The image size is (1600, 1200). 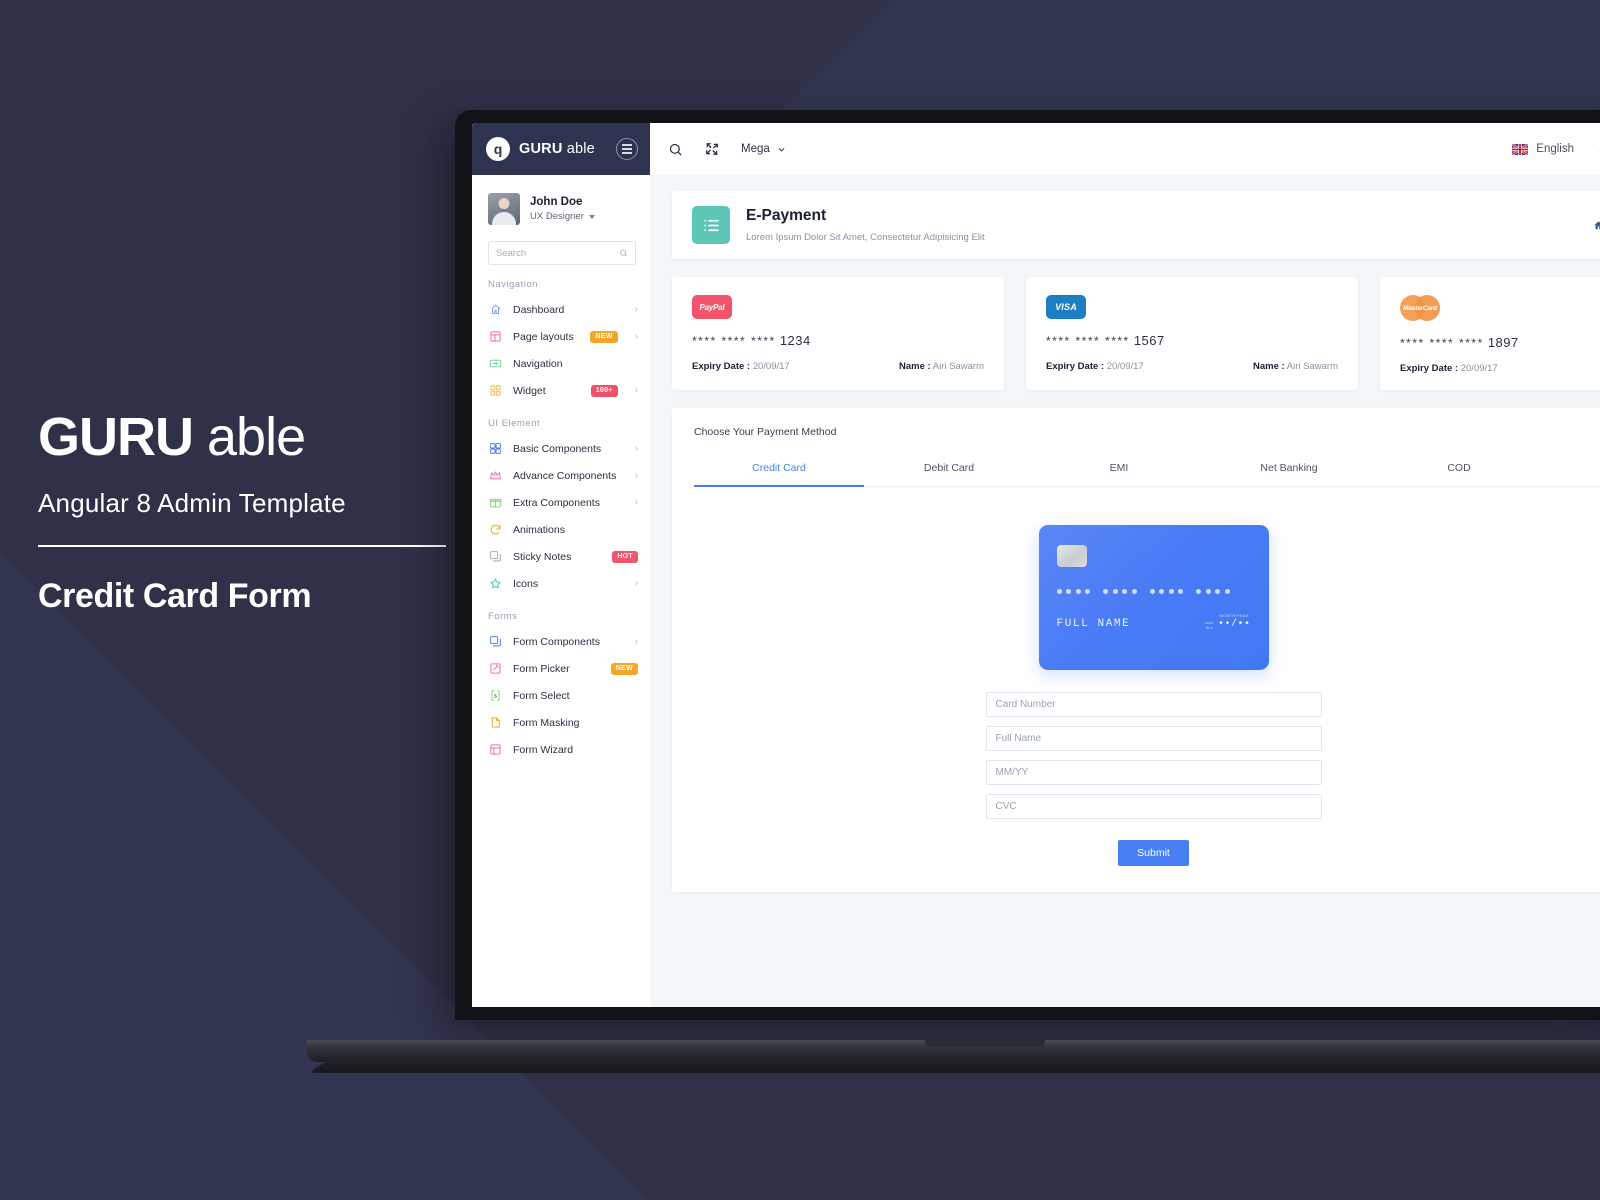 I want to click on sidebar-item-page-layouts: Page layouts NEW ›, so click(x=561, y=336).